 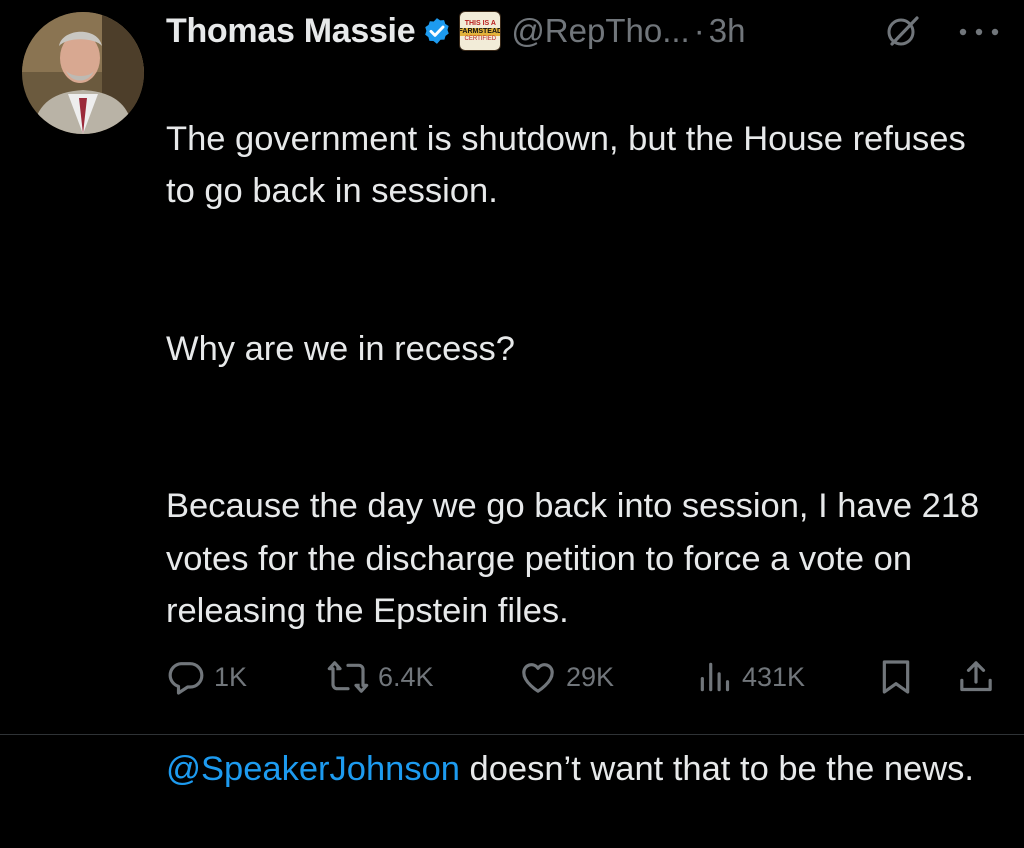 I want to click on views-icon, so click(x=715, y=677).